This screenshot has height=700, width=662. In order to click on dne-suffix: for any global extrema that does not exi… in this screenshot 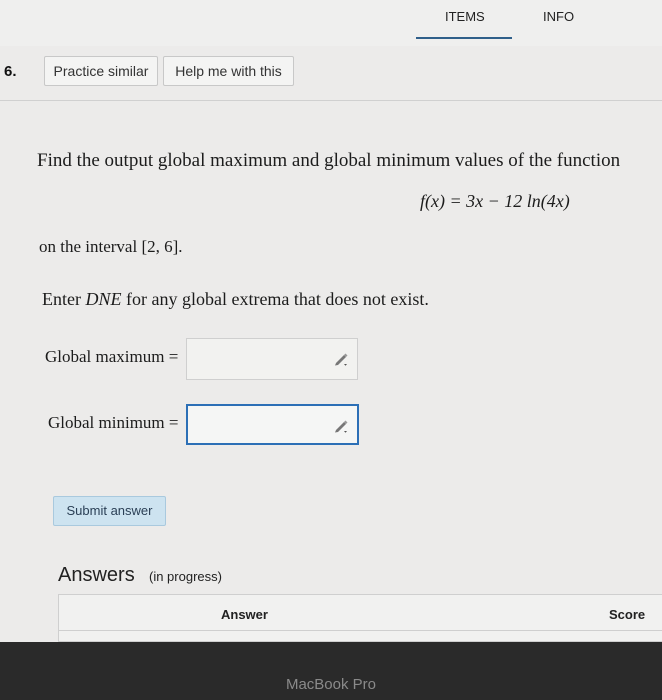, I will do `click(275, 299)`.